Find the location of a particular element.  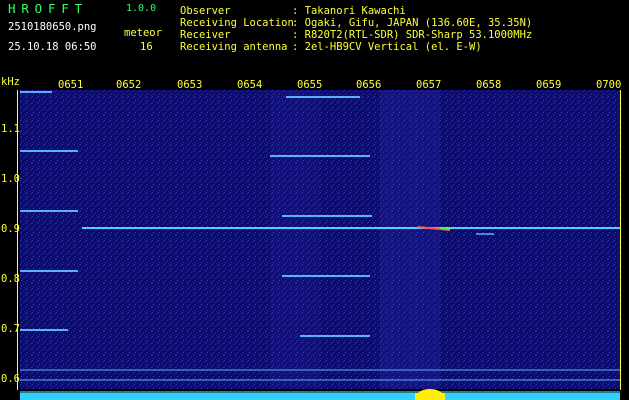

observer-value: : Takanori Kawachi is located at coordinates (349, 11).